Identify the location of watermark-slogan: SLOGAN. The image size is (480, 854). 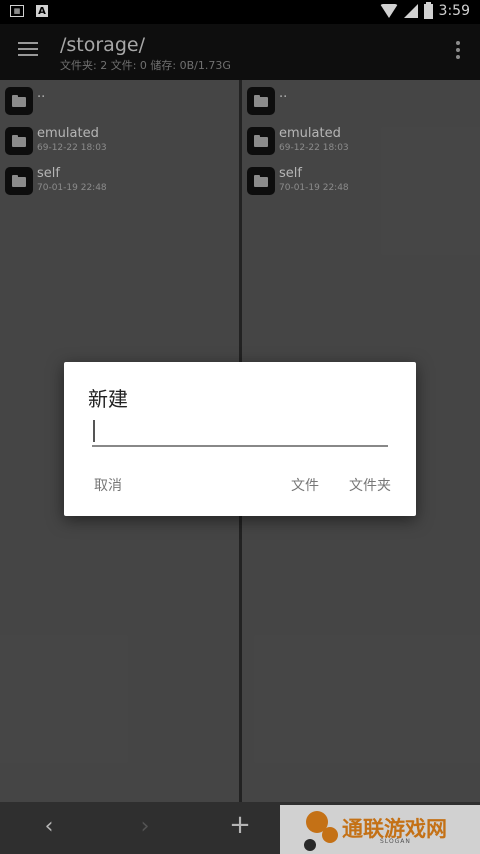
(395, 841).